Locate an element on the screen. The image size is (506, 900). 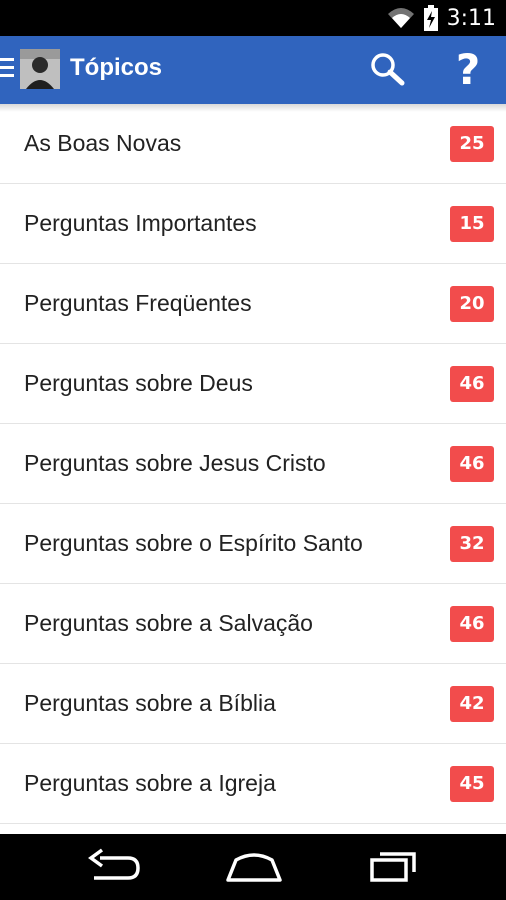
list-item: Perguntas sobre o Espírito Santo 32 is located at coordinates (253, 544).